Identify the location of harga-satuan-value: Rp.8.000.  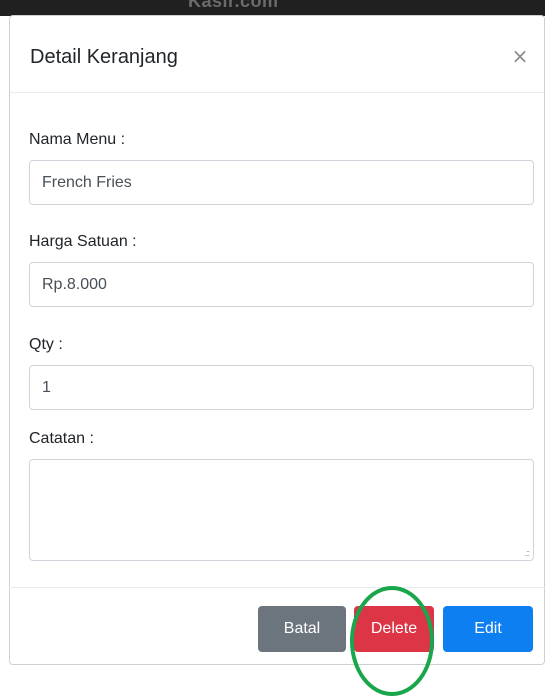
(74, 284).